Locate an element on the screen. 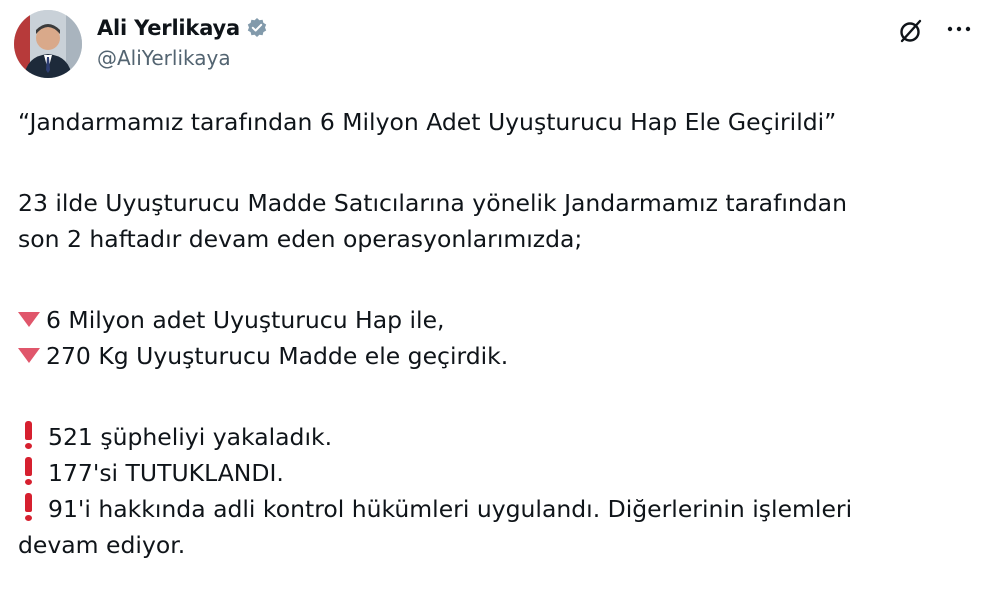 Image resolution: width=1000 pixels, height=606 pixels. author-handle: @AliYerlikaya is located at coordinates (182, 58).